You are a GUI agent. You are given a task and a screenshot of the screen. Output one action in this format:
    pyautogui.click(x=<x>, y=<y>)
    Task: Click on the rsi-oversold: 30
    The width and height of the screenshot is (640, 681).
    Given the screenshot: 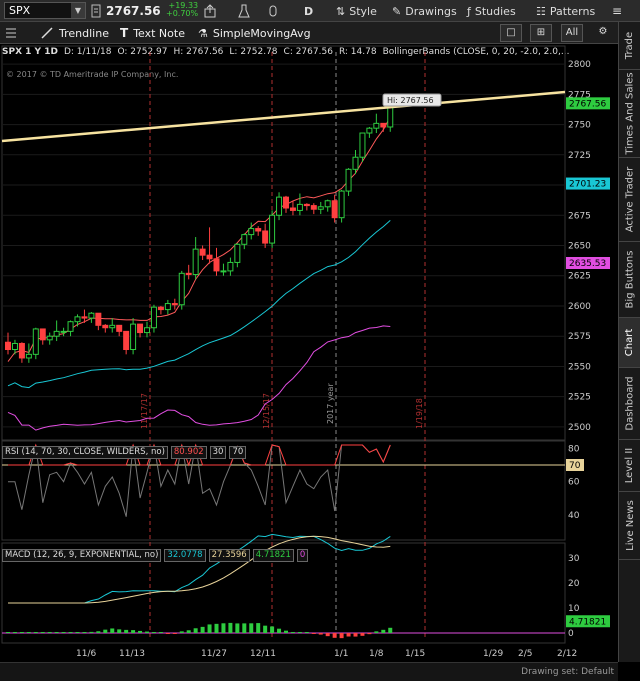 What is the action you would take?
    pyautogui.click(x=218, y=452)
    